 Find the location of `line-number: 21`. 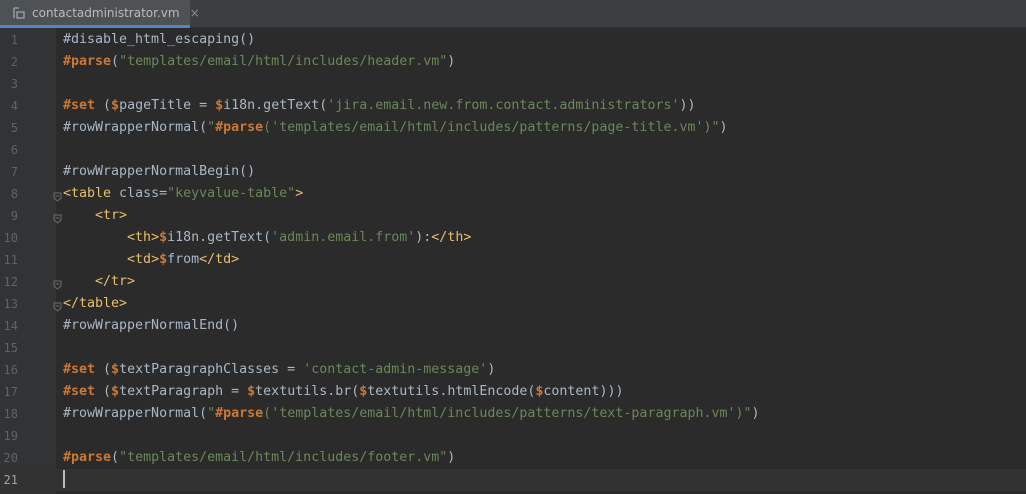

line-number: 21 is located at coordinates (10, 480).